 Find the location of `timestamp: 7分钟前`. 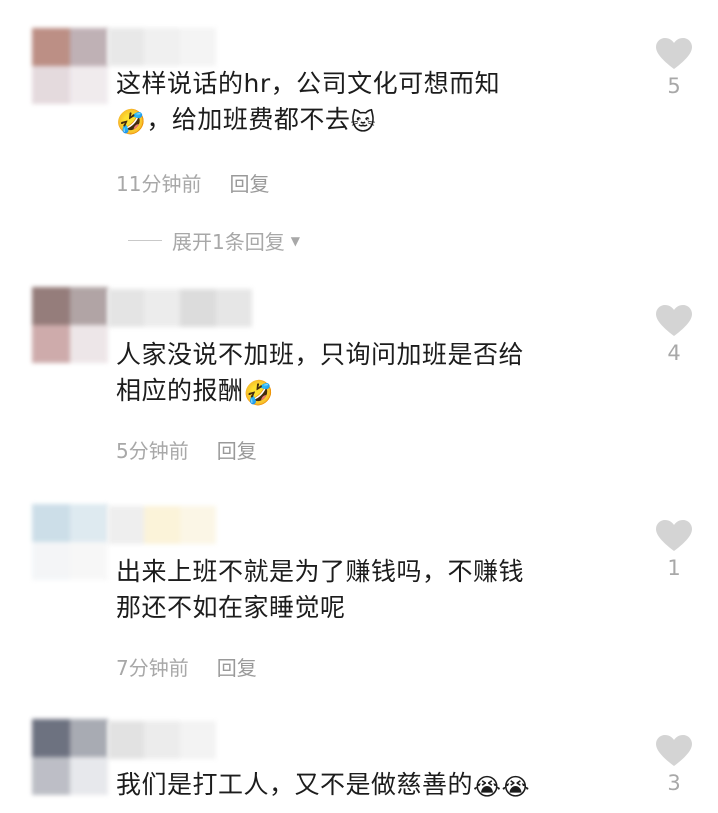

timestamp: 7分钟前 is located at coordinates (152, 668).